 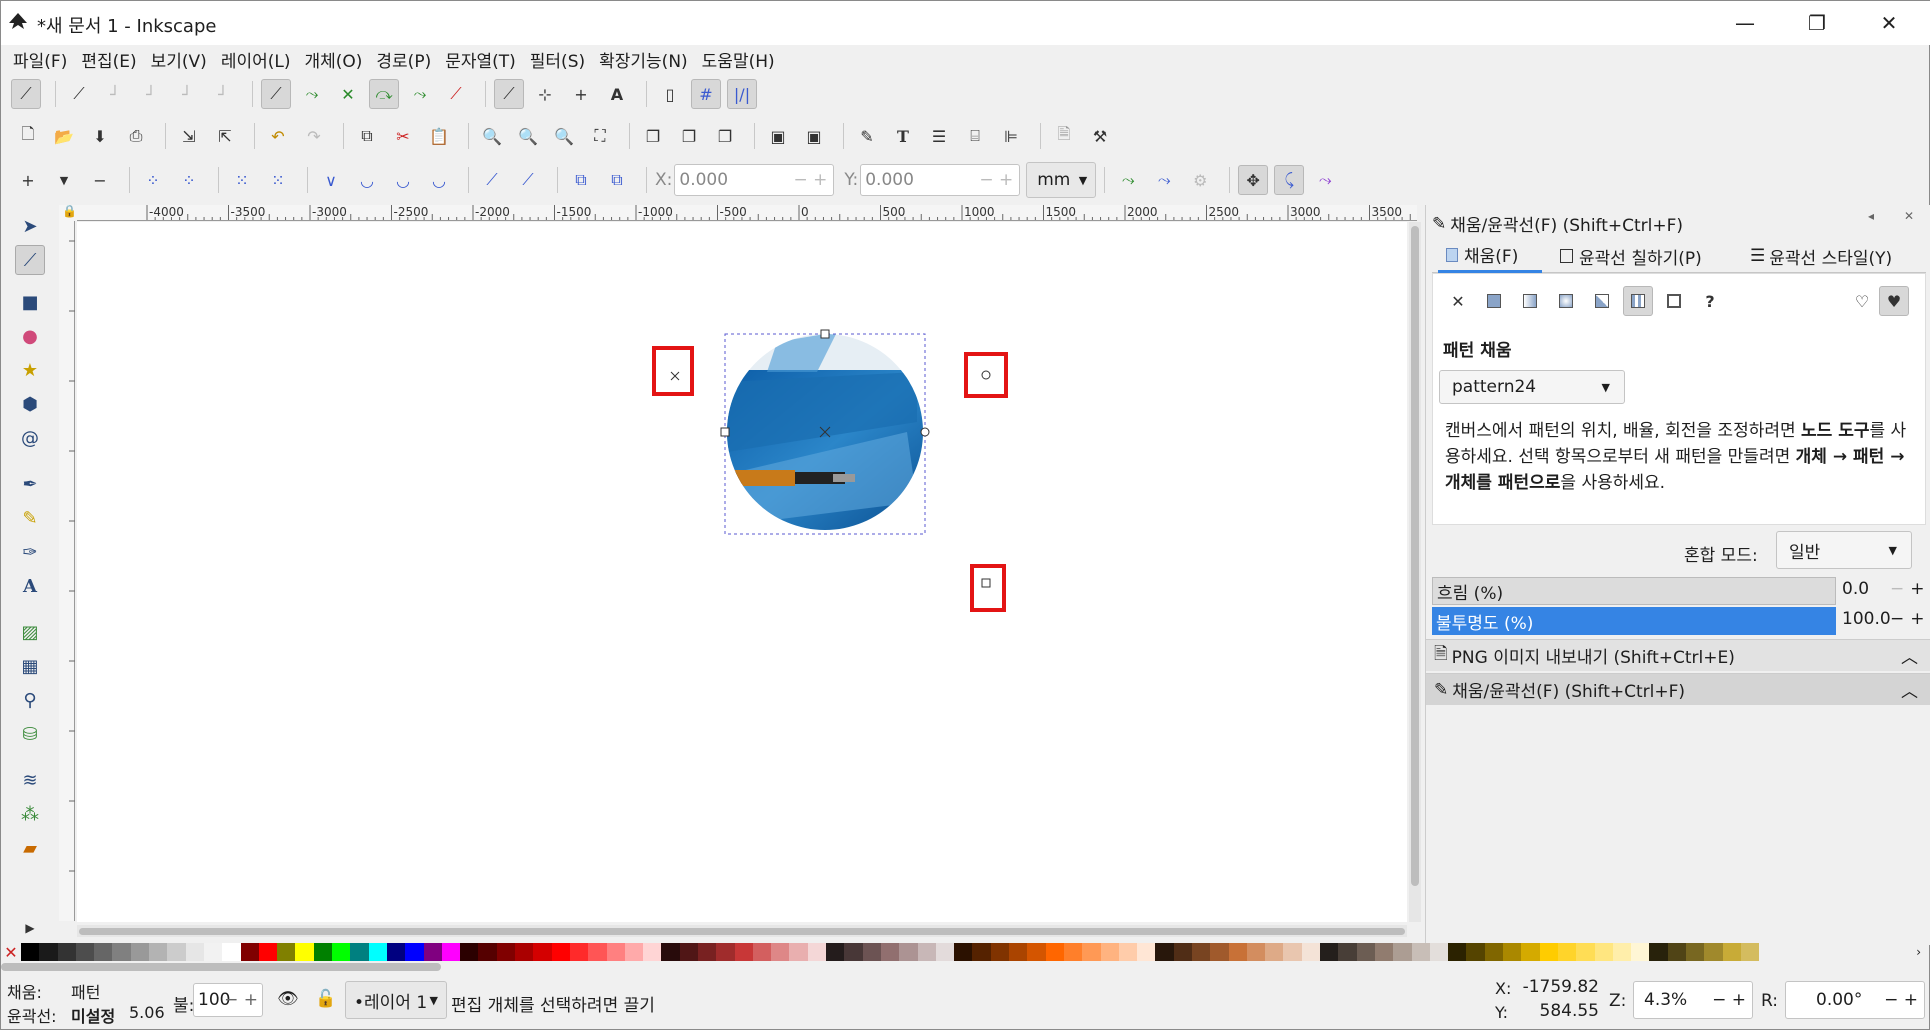 What do you see at coordinates (153, 180) in the screenshot?
I see `join-nodes-icon: ⁘` at bounding box center [153, 180].